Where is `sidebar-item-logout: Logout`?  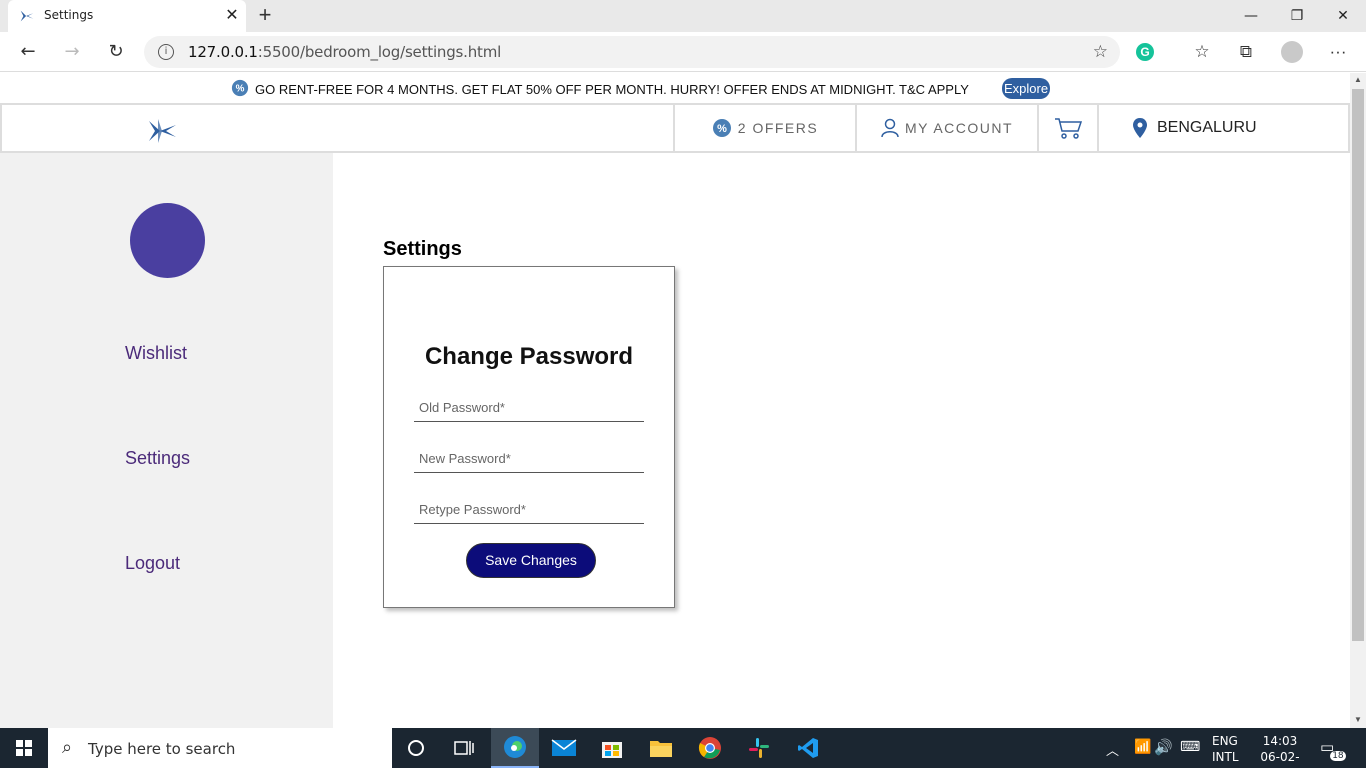 sidebar-item-logout: Logout is located at coordinates (152, 563).